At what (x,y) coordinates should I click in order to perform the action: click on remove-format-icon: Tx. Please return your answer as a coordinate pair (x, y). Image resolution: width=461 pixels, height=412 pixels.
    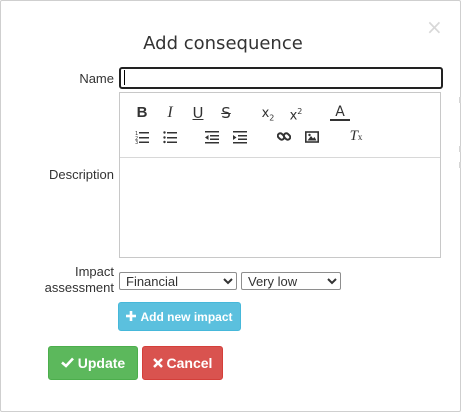
    Looking at the image, I should click on (356, 136).